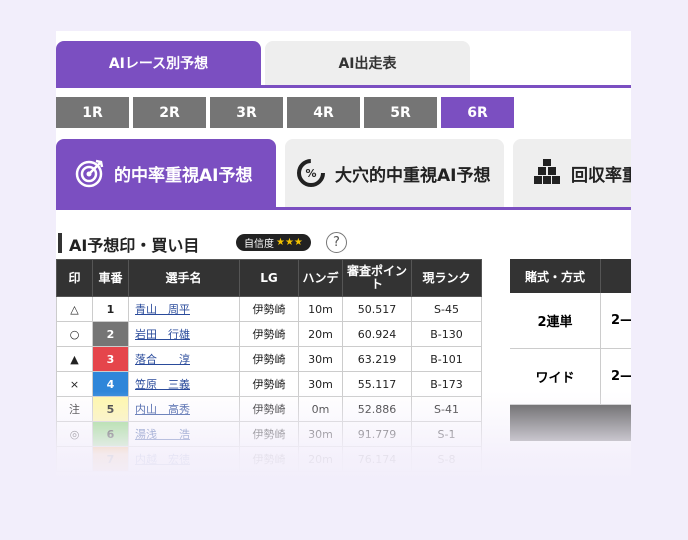 This screenshot has width=688, height=540. What do you see at coordinates (162, 384) in the screenshot?
I see `rider-name-link: 笠原 三義` at bounding box center [162, 384].